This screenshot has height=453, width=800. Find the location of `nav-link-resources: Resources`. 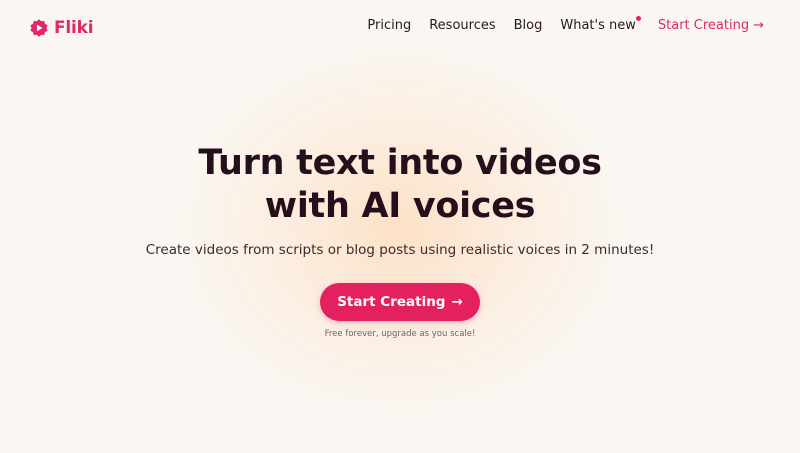

nav-link-resources: Resources is located at coordinates (462, 25).